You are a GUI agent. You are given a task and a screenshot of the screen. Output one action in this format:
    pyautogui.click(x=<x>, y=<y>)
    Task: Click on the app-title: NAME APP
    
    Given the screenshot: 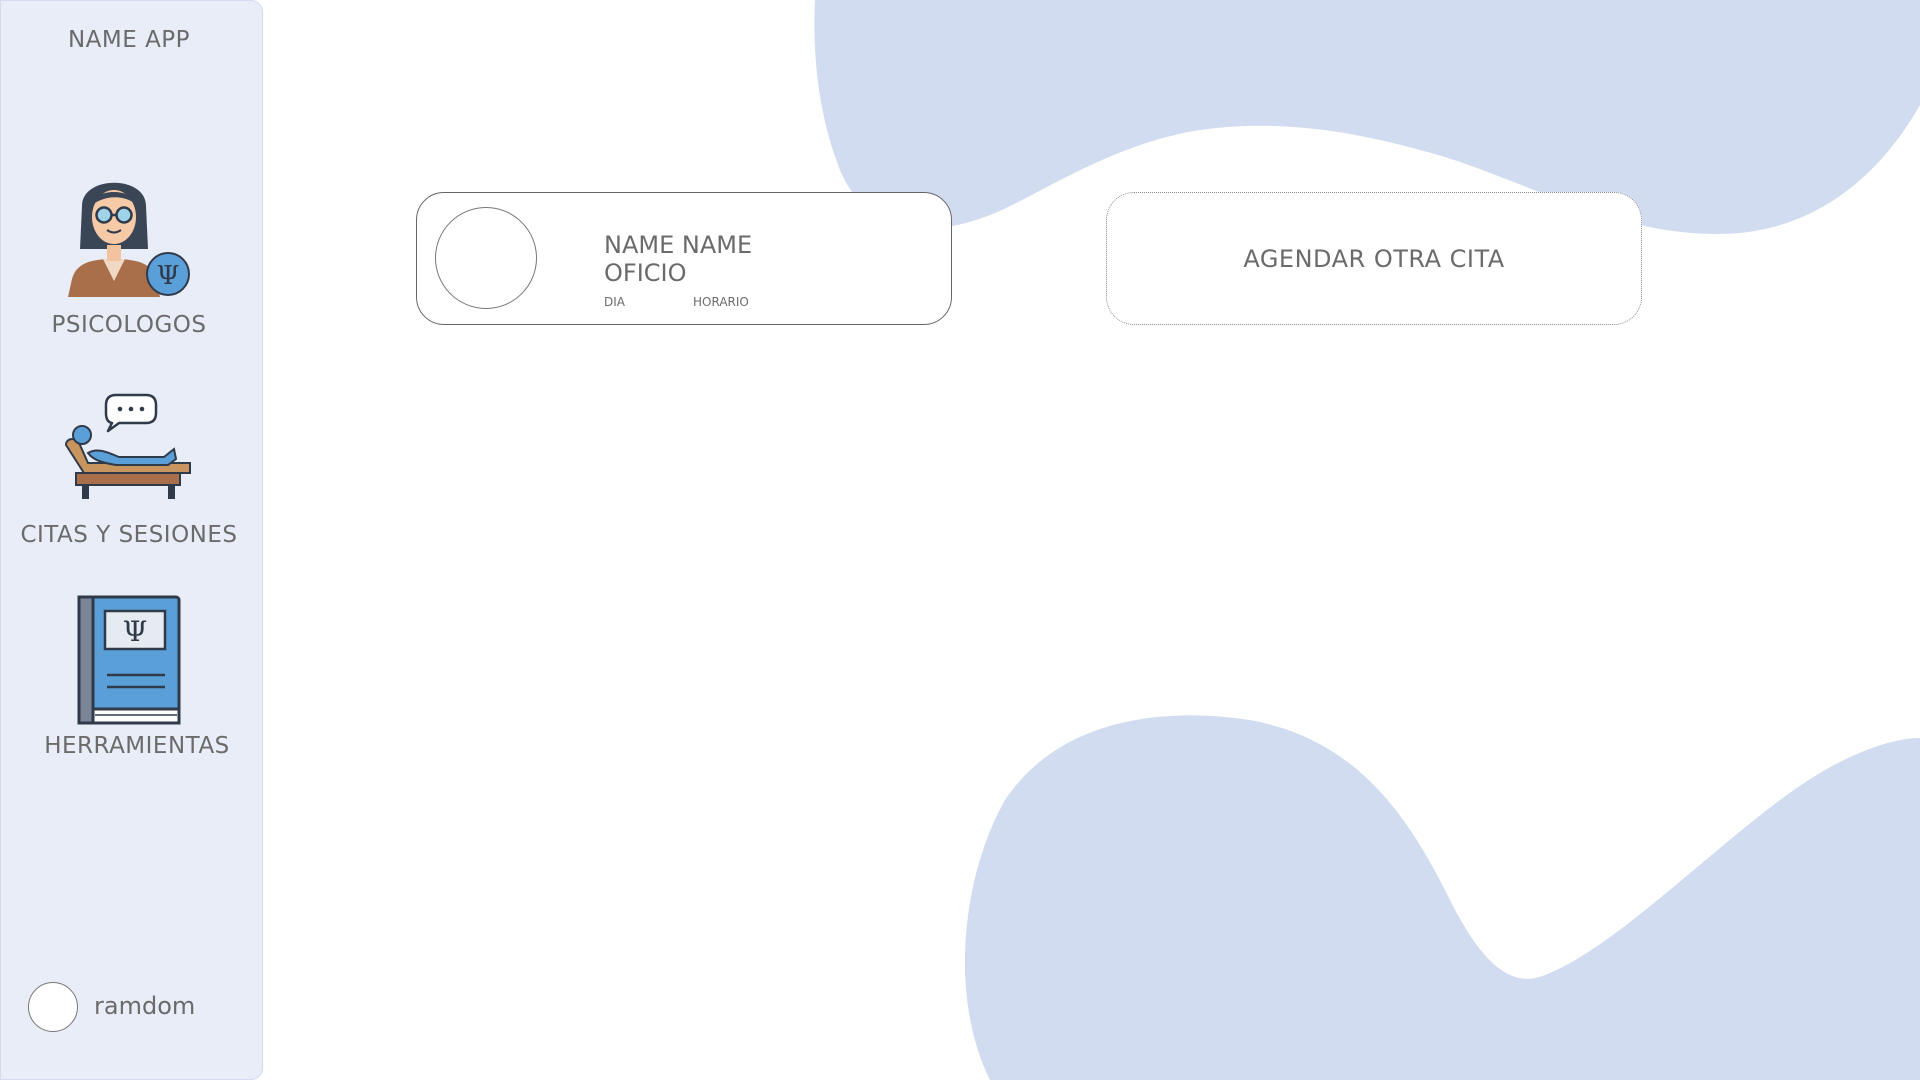 What is the action you would take?
    pyautogui.click(x=129, y=40)
    